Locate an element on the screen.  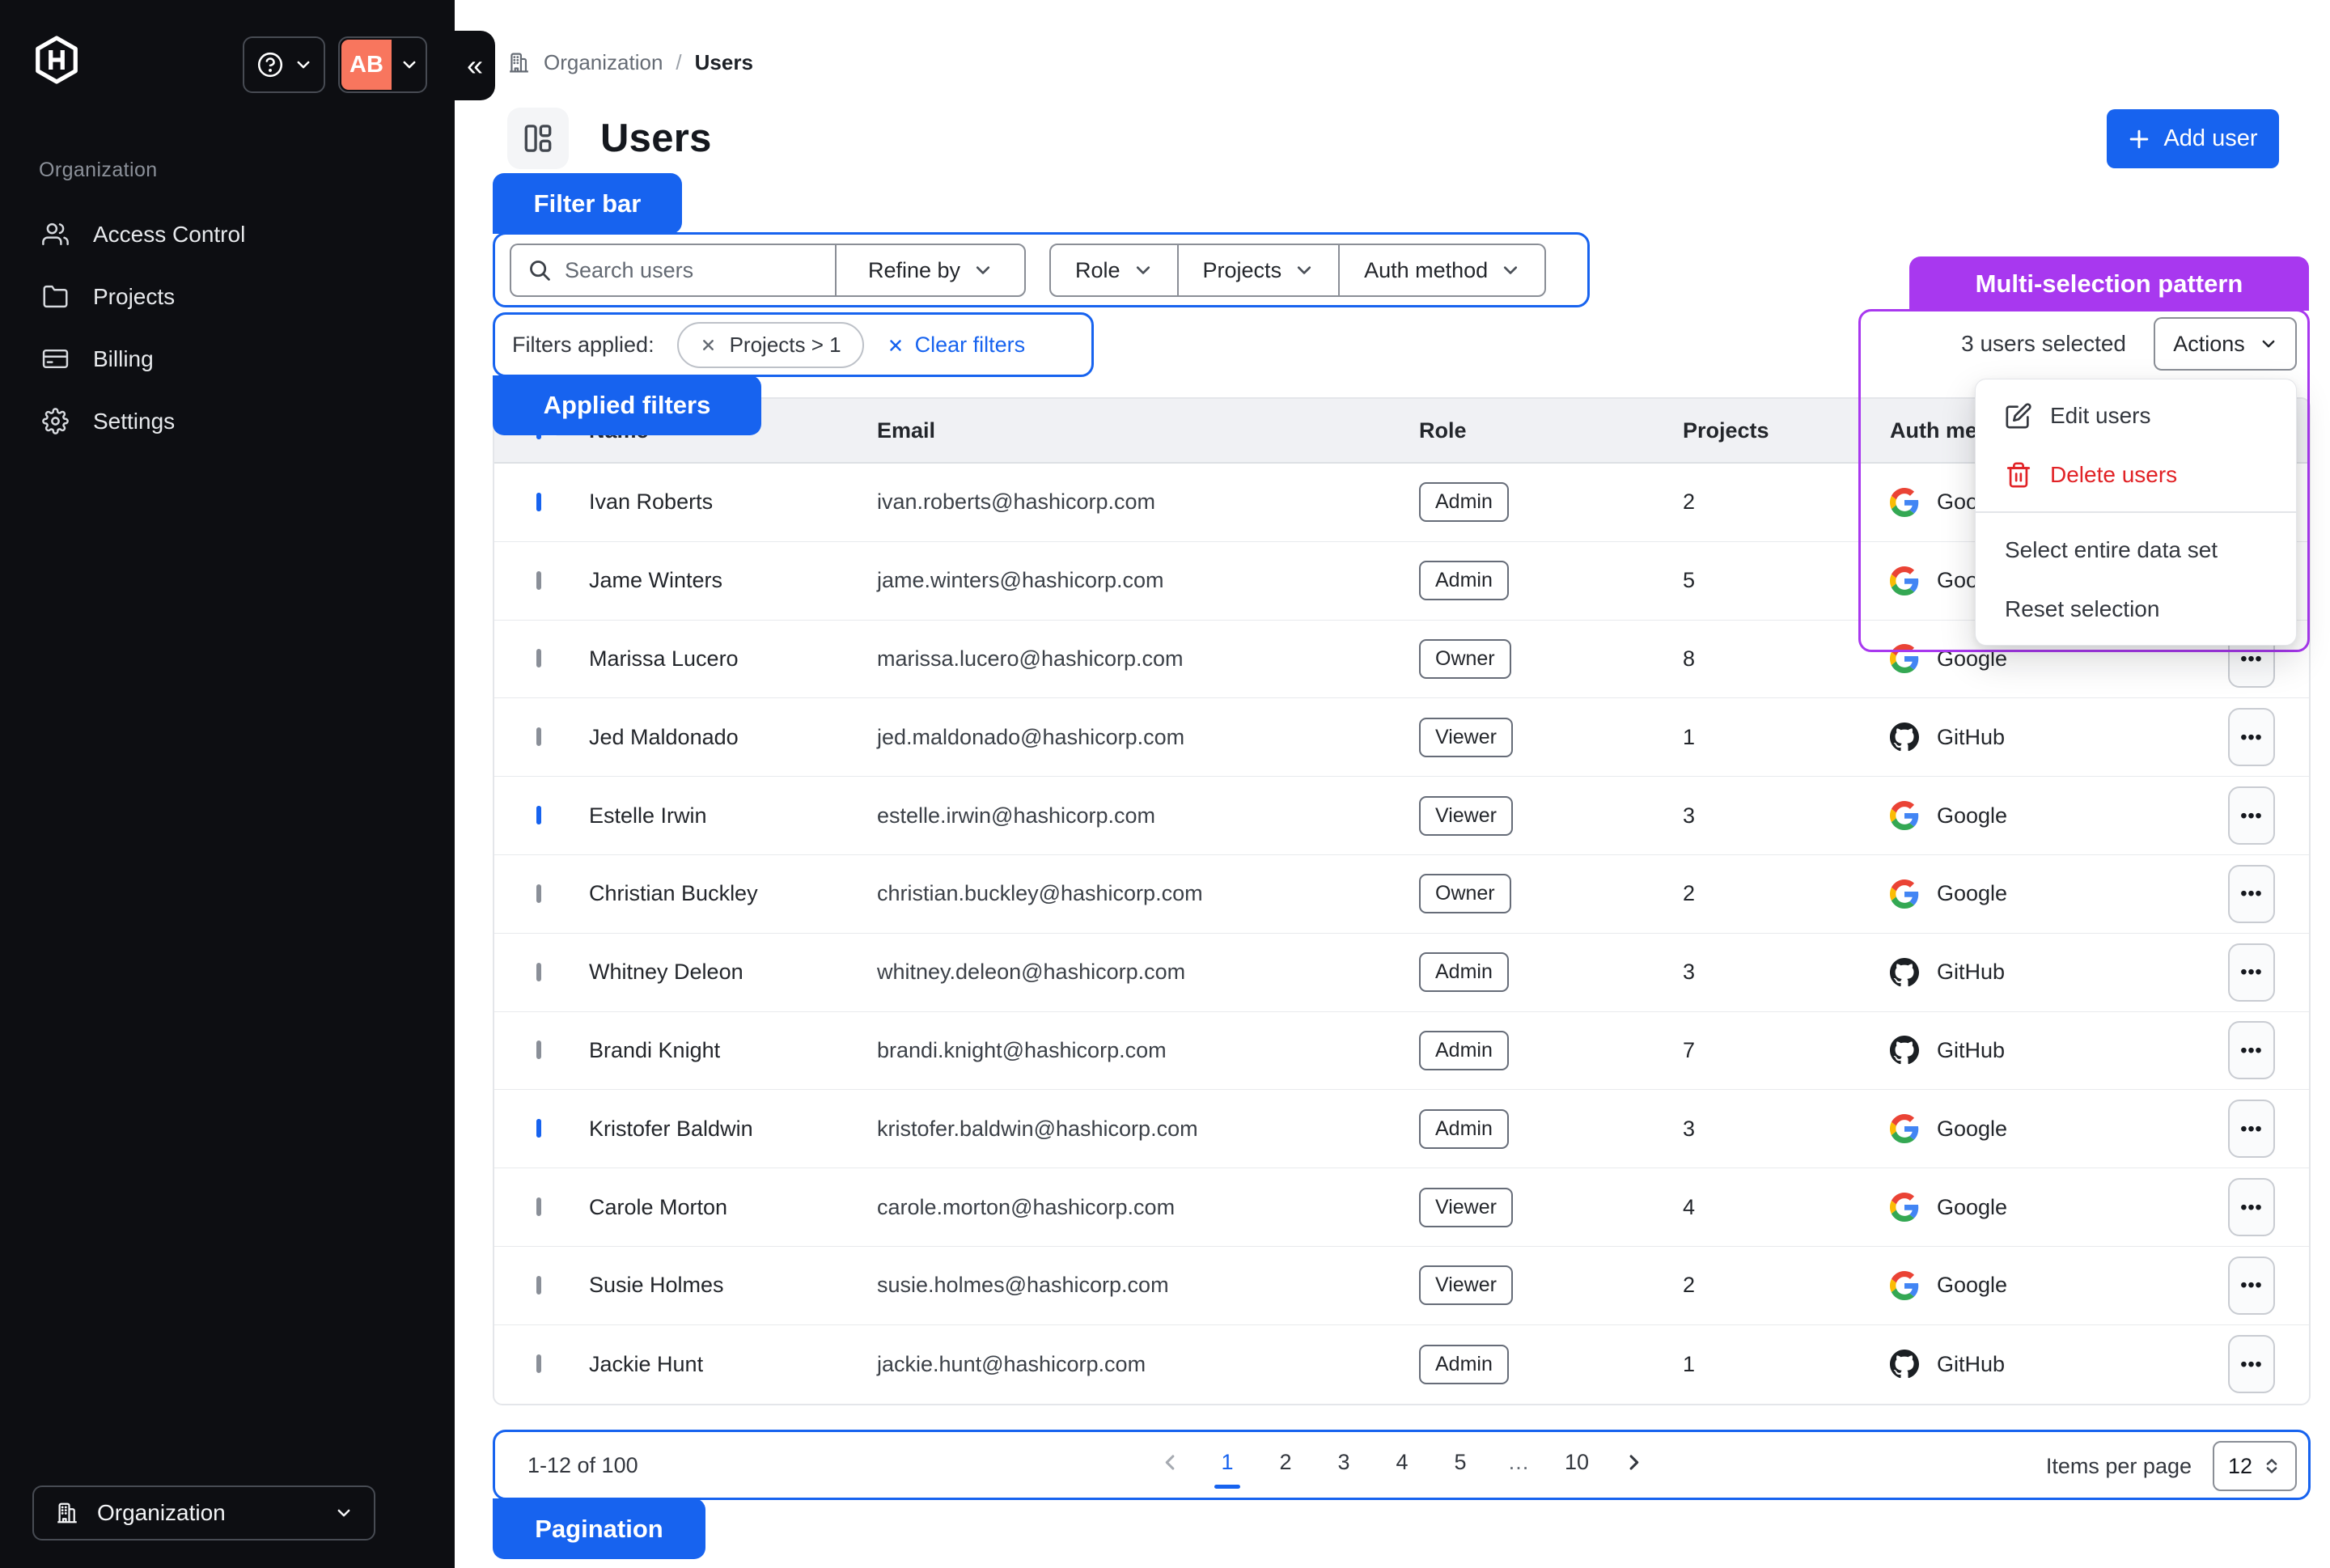
page-1: 1 is located at coordinates (1227, 1463).